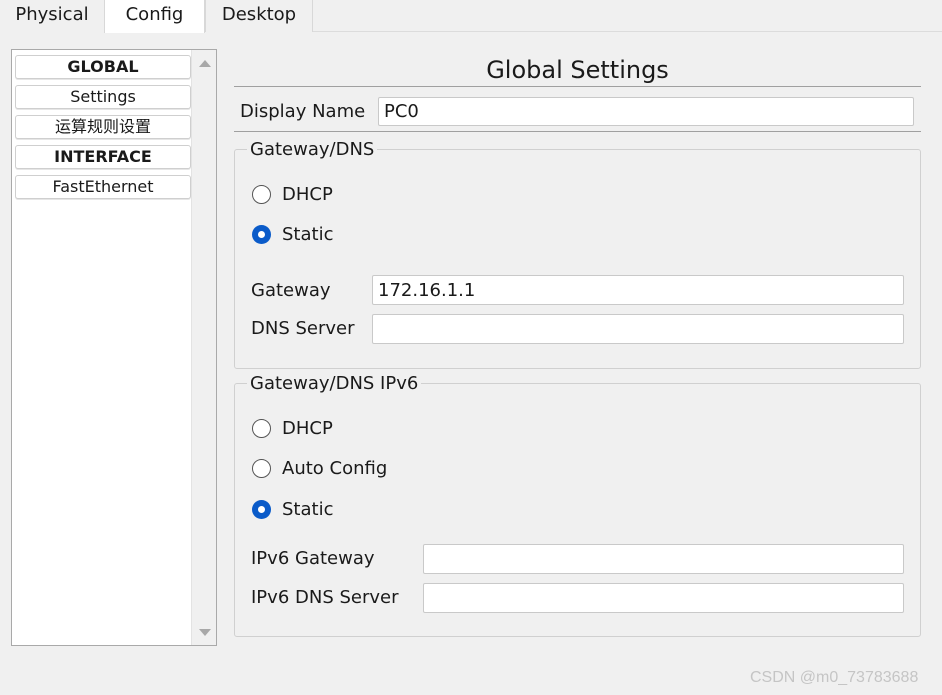 The image size is (942, 695). What do you see at coordinates (103, 187) in the screenshot?
I see `sidebar-item-fastethernet: FastEthernet` at bounding box center [103, 187].